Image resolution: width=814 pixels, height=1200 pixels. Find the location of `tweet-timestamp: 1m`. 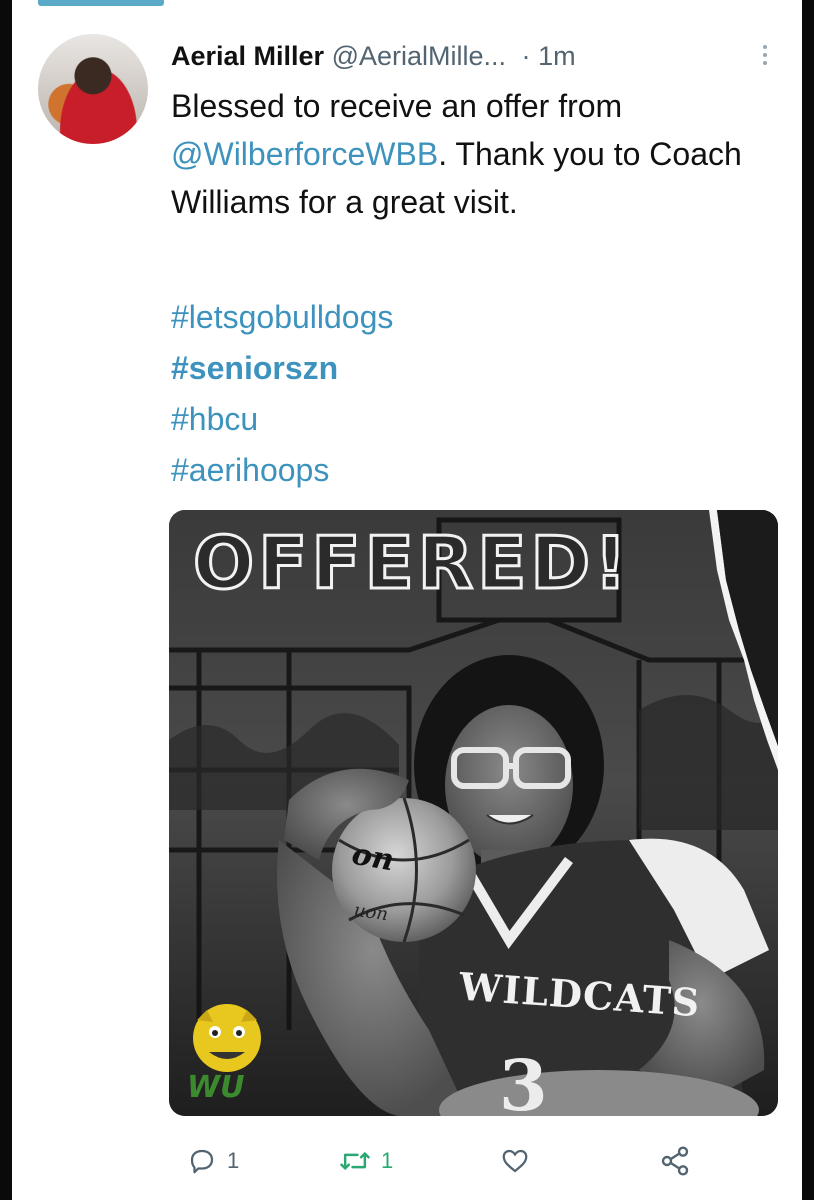

tweet-timestamp: 1m is located at coordinates (557, 56).